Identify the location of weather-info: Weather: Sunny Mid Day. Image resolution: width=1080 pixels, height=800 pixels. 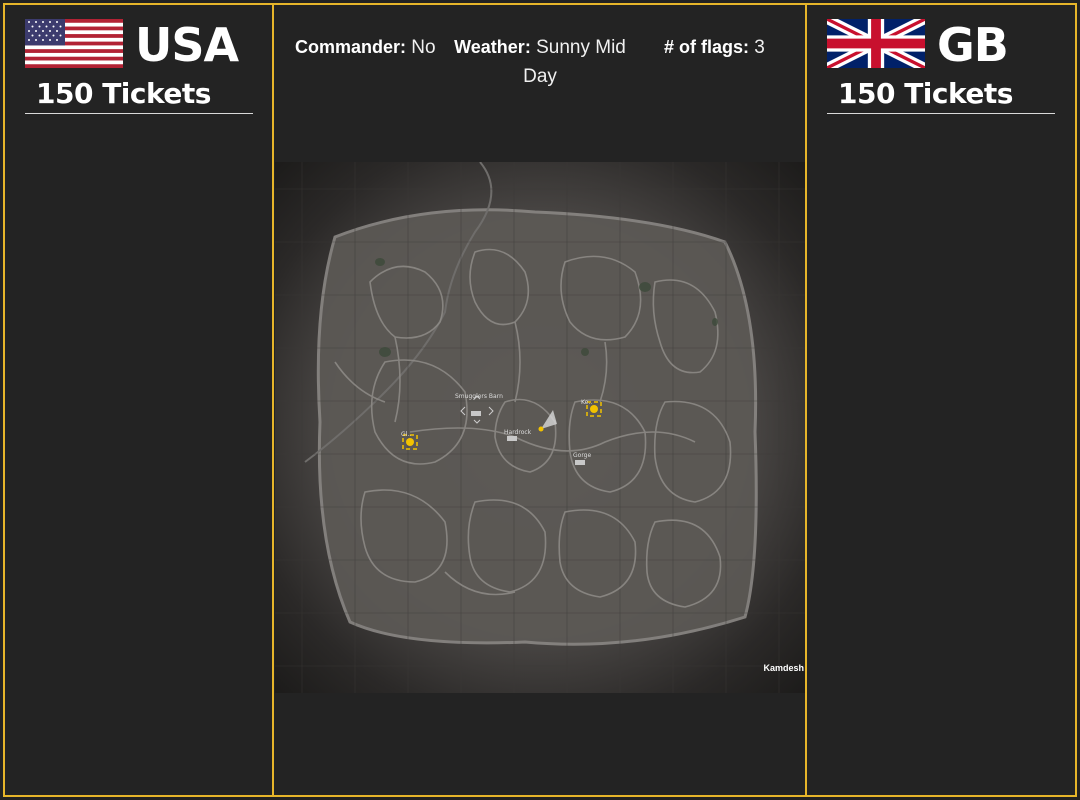
(540, 62).